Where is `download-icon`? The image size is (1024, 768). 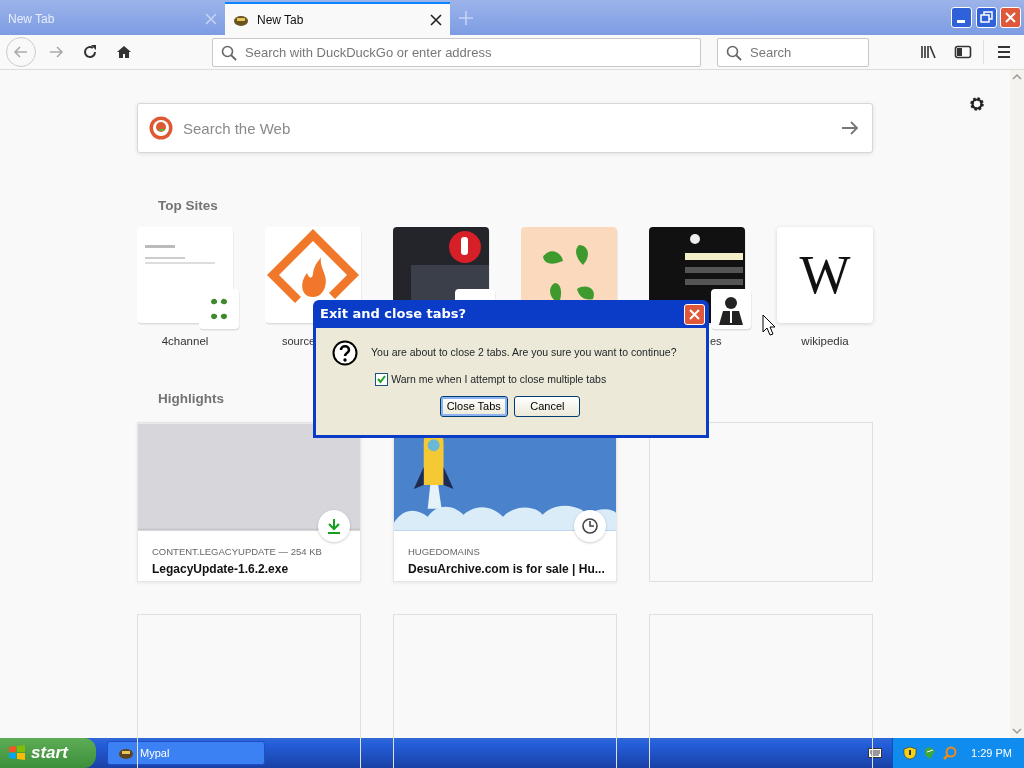 download-icon is located at coordinates (334, 525).